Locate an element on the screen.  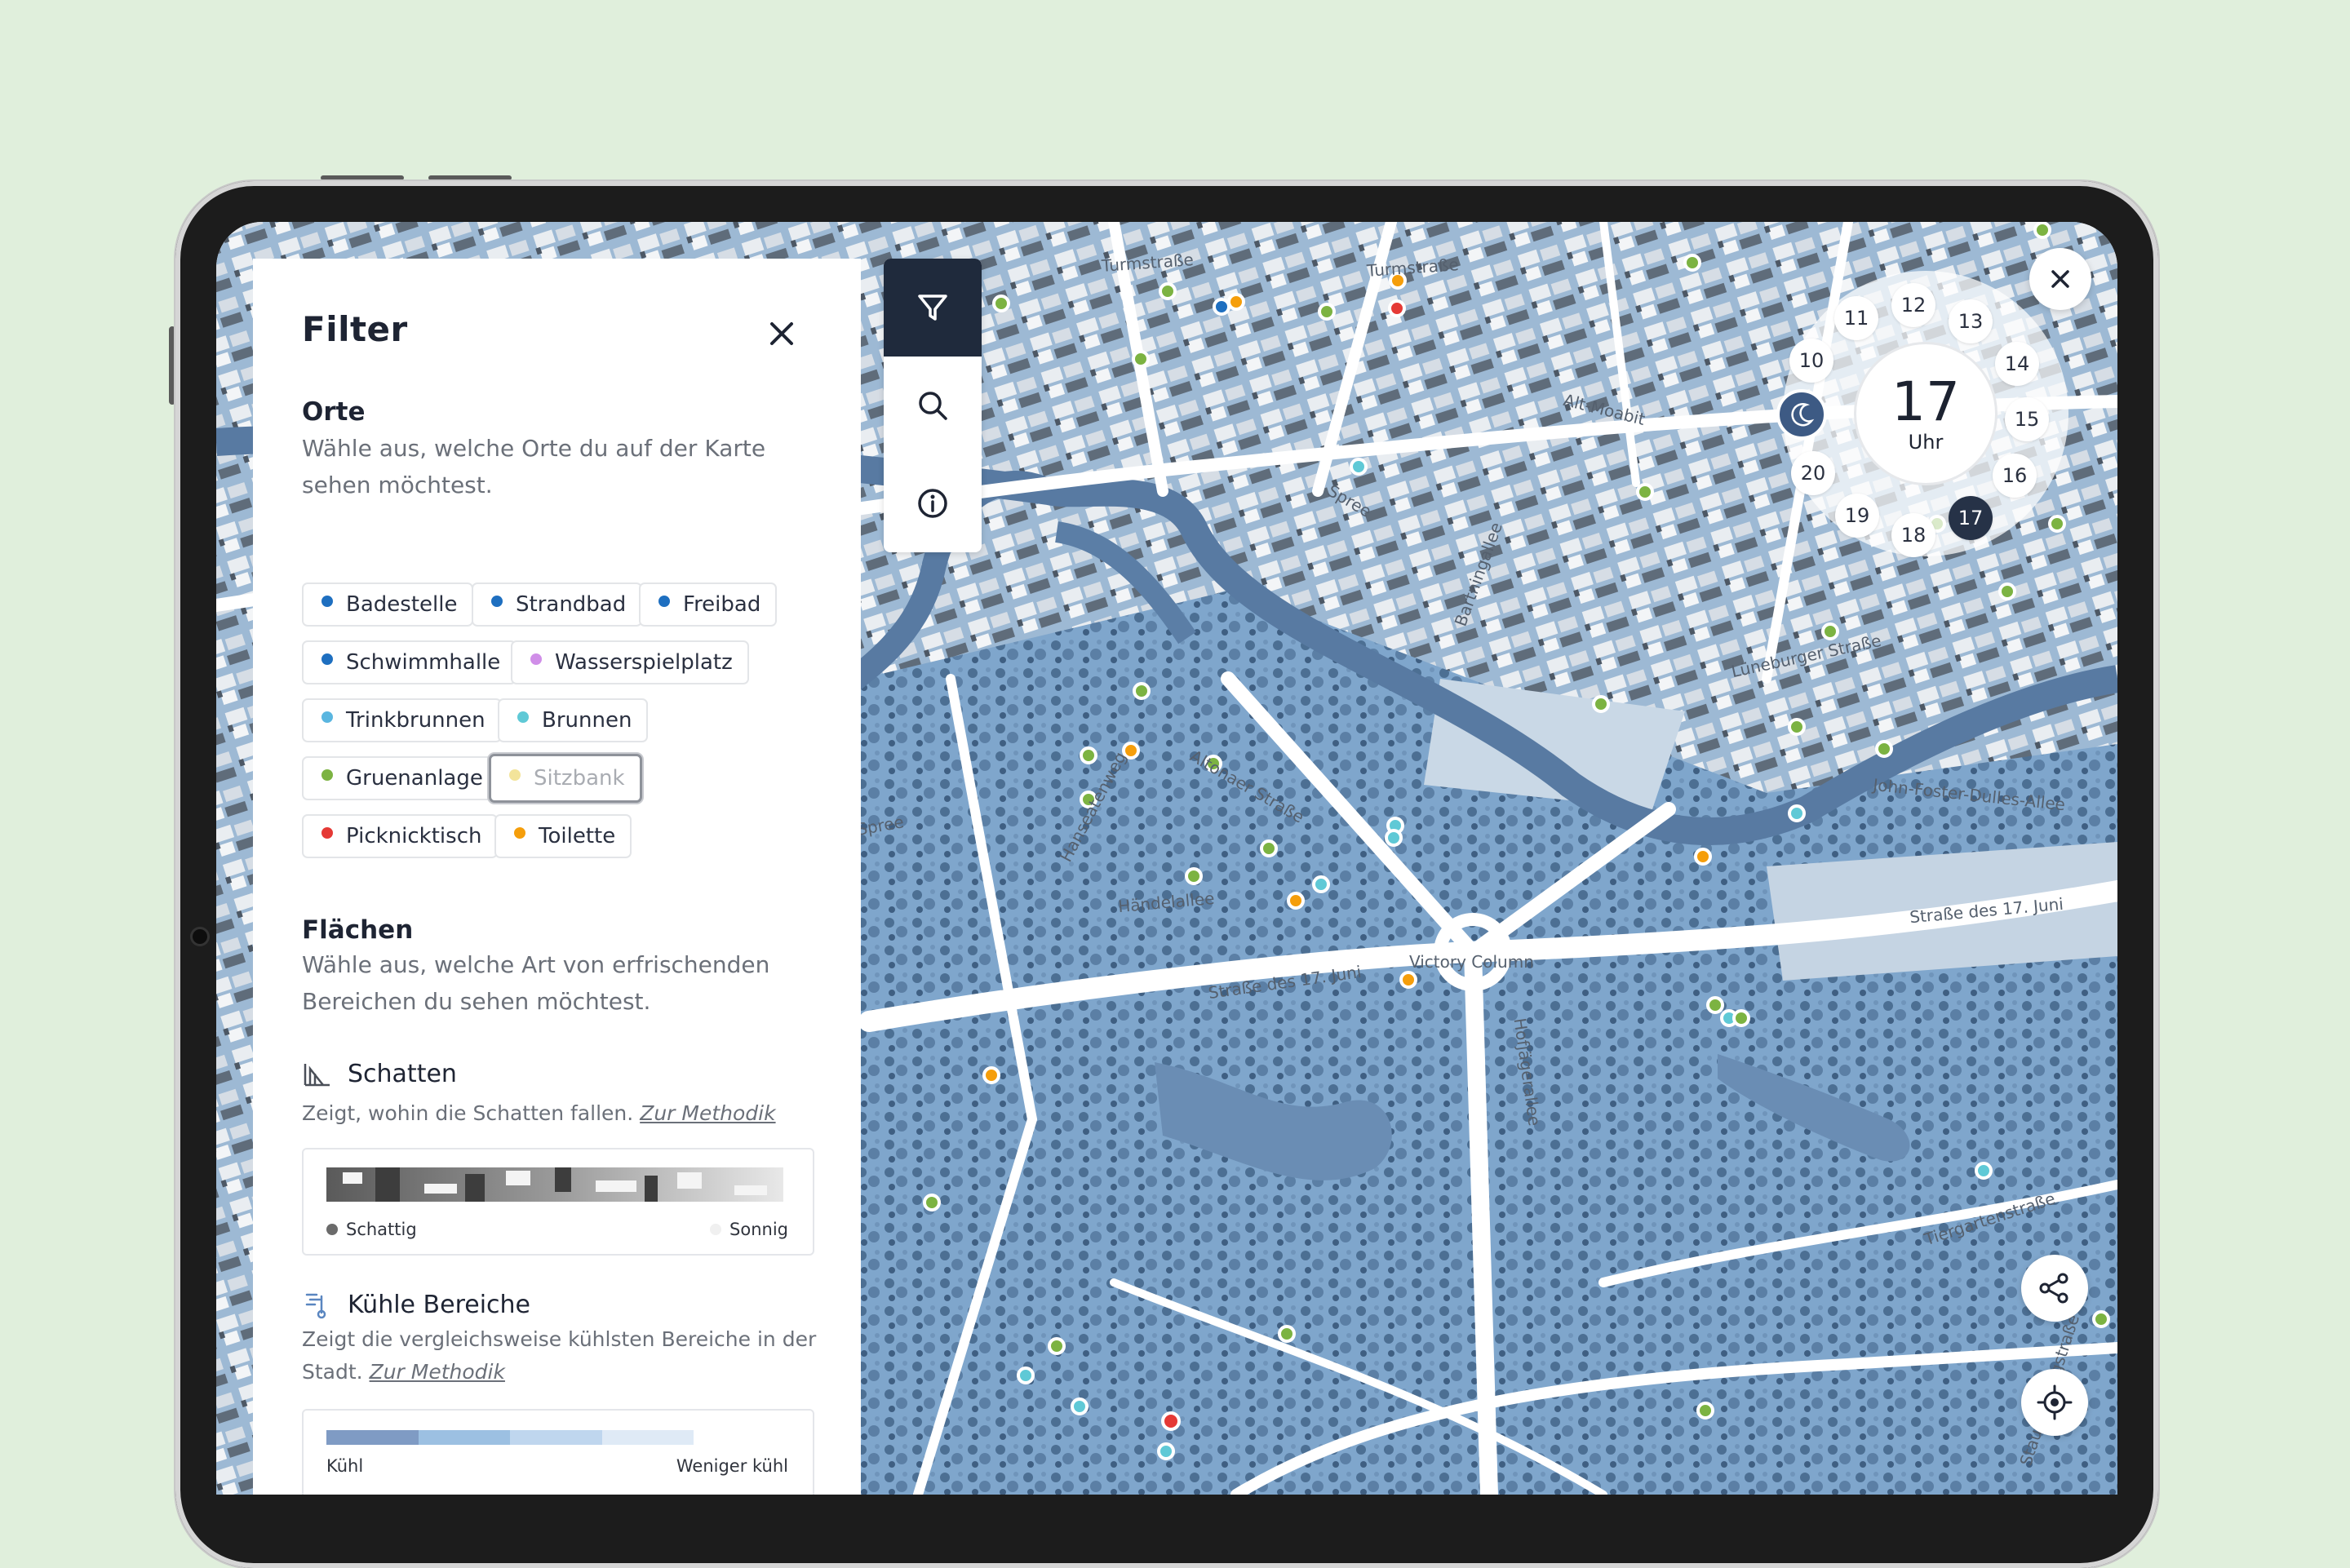
filter-panel-title: Filter is located at coordinates (355, 329).